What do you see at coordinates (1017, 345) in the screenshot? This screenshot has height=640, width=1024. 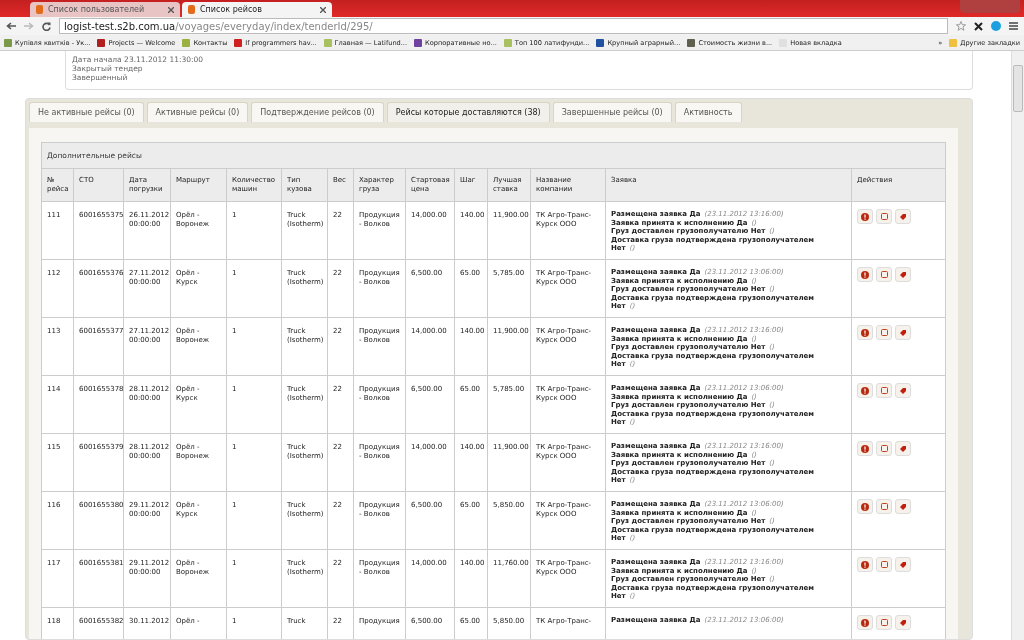 I see `scrollbar` at bounding box center [1017, 345].